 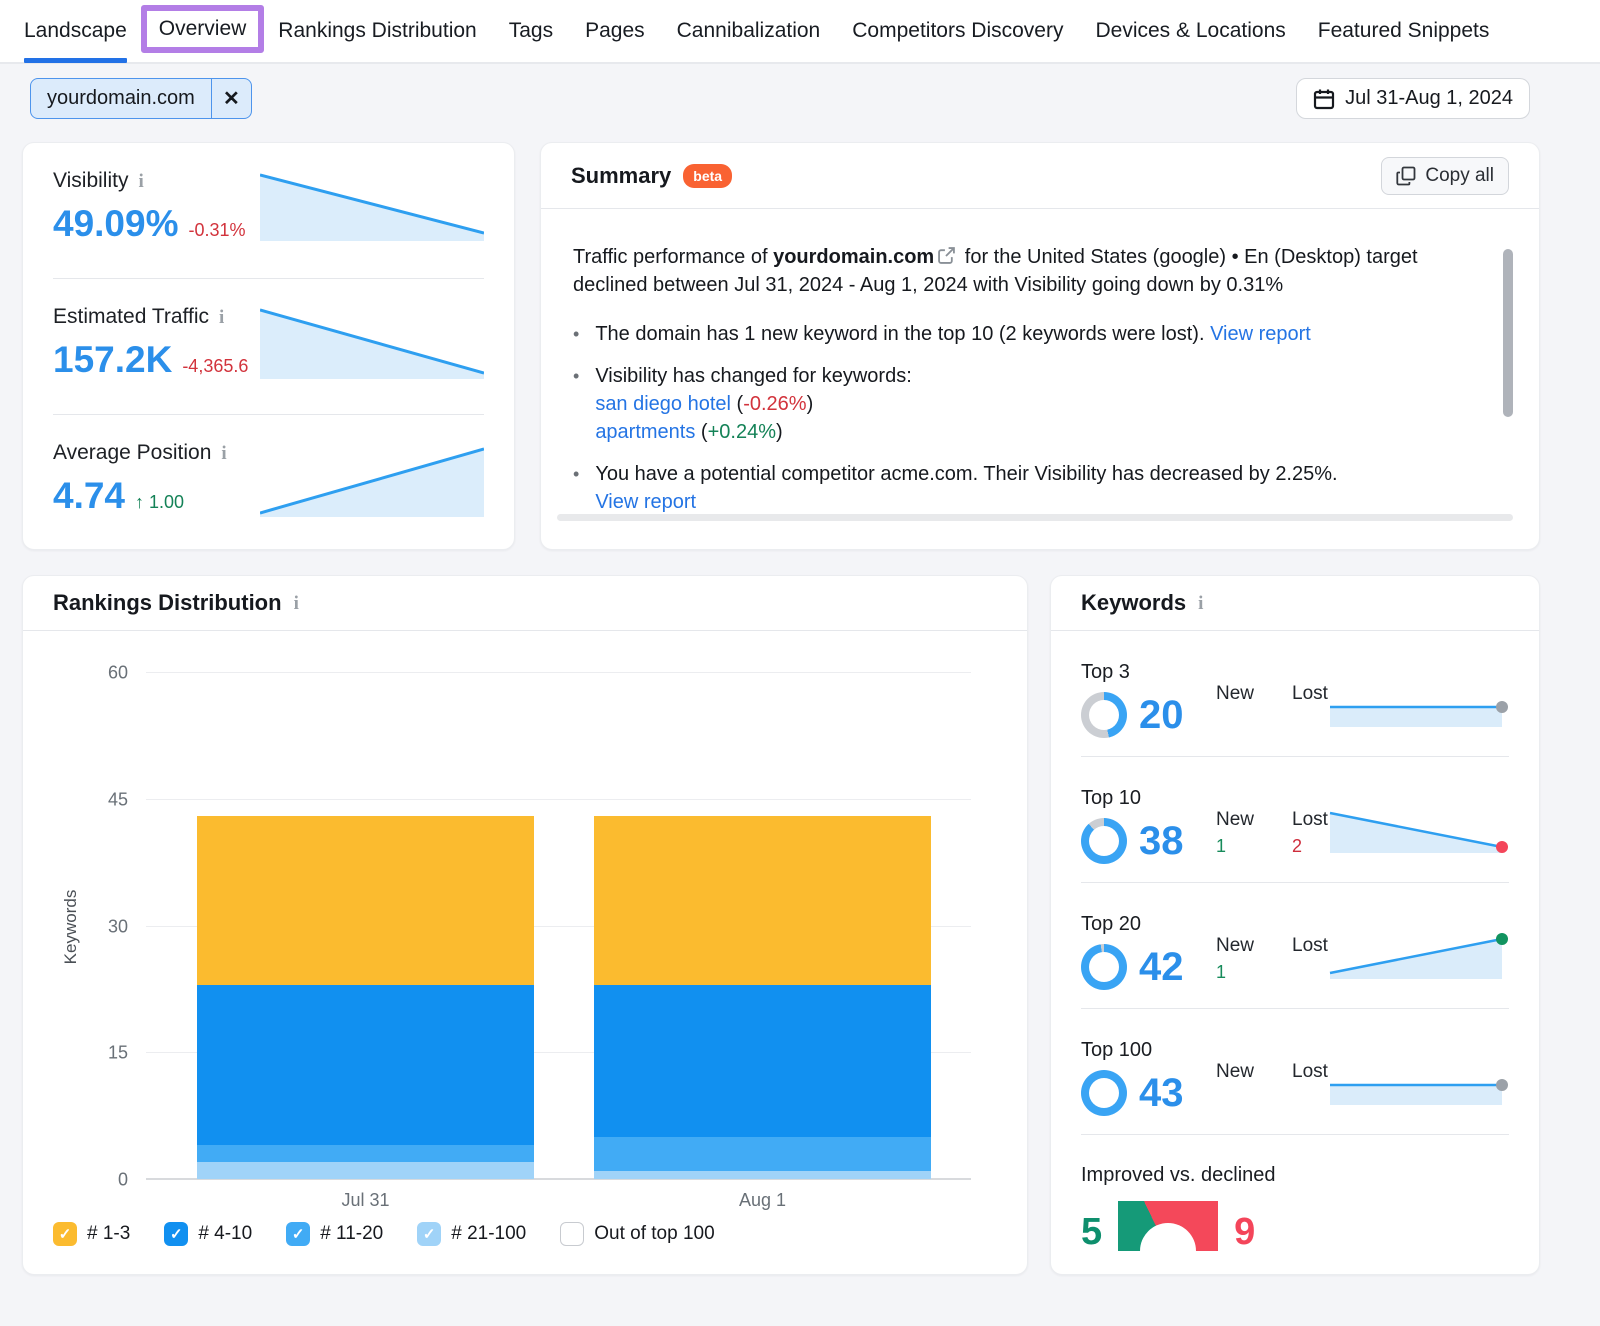 What do you see at coordinates (775, 403) in the screenshot?
I see `summary-text: -0.26%` at bounding box center [775, 403].